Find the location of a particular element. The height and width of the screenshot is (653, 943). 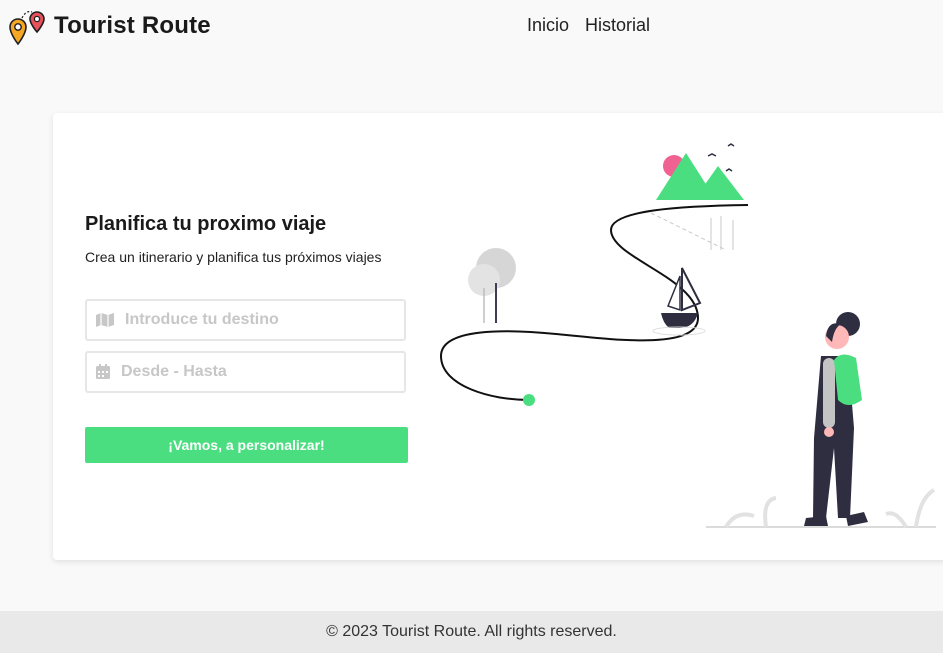

nav-link-inicio: Inicio is located at coordinates (548, 25).